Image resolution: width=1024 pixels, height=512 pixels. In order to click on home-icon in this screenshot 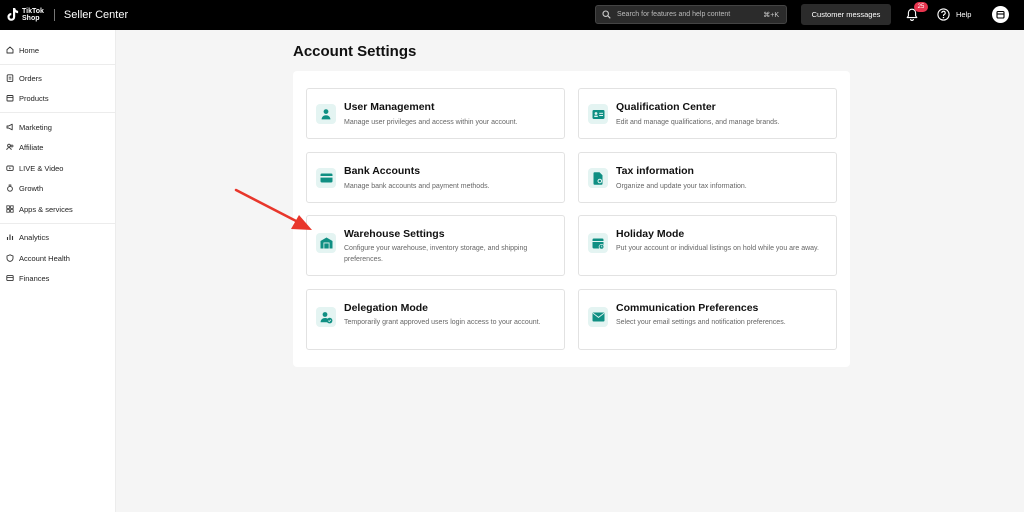, I will do `click(10, 50)`.